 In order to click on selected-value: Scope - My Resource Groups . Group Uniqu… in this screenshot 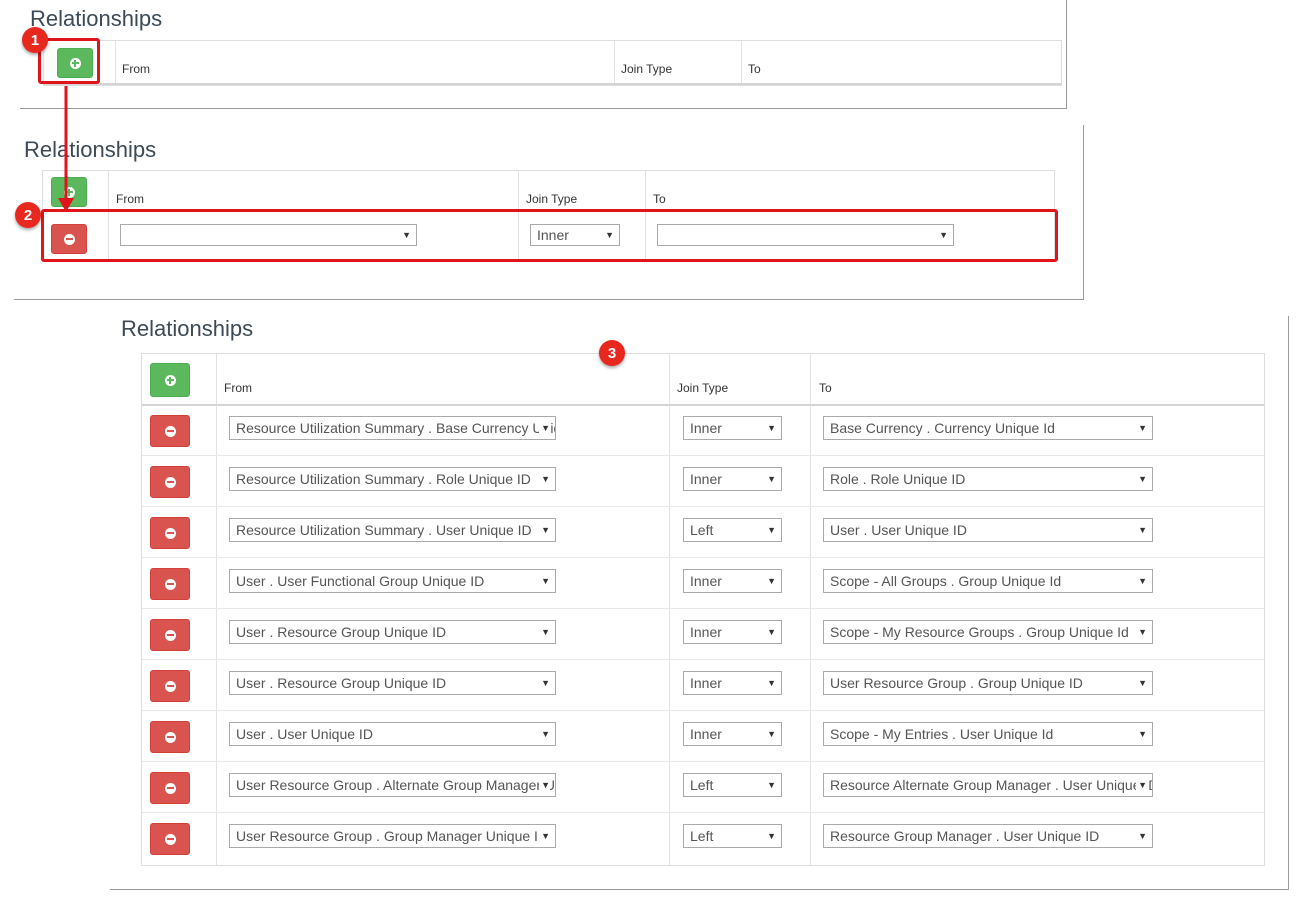, I will do `click(979, 632)`.